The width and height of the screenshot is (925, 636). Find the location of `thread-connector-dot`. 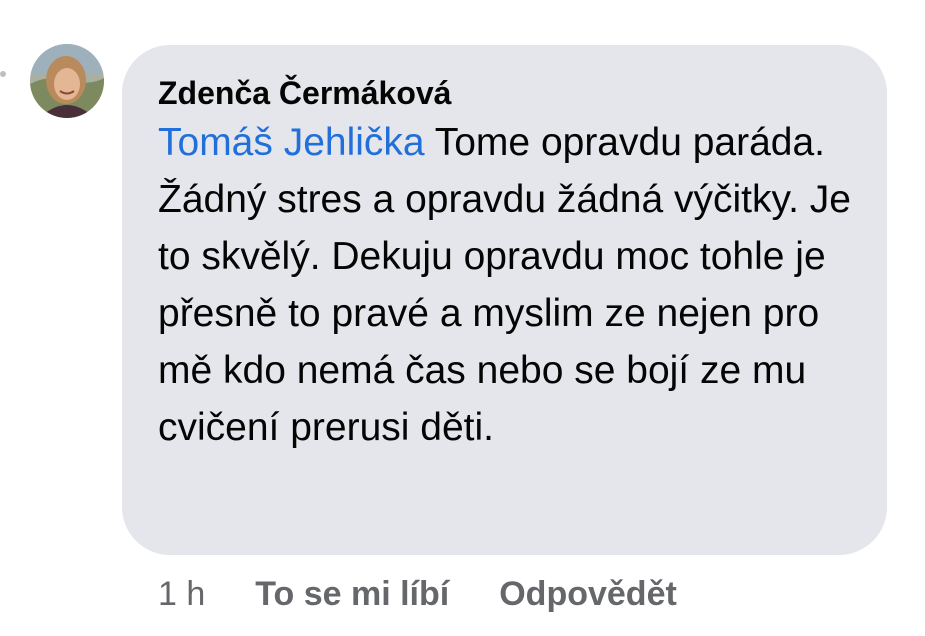

thread-connector-dot is located at coordinates (3, 74).